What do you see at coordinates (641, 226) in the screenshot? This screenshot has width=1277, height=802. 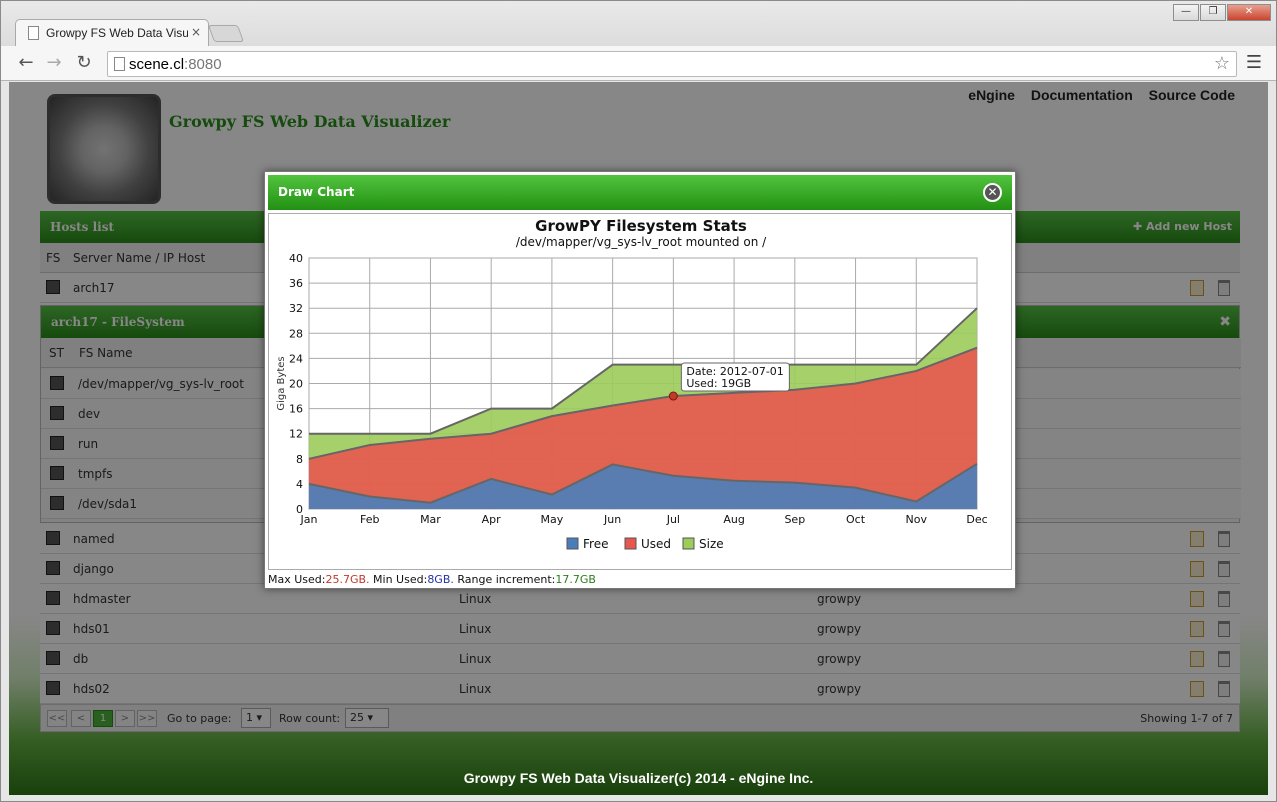 I see `chart-title: GrowPY Filesystem Stats` at bounding box center [641, 226].